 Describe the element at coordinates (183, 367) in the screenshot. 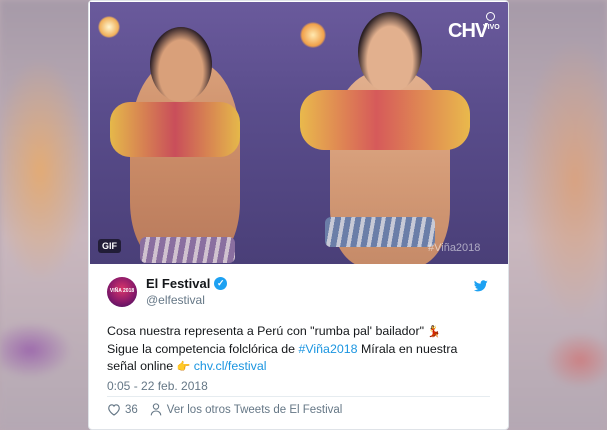

I see `pointing-hand-emoji-icon: 👉` at that location.